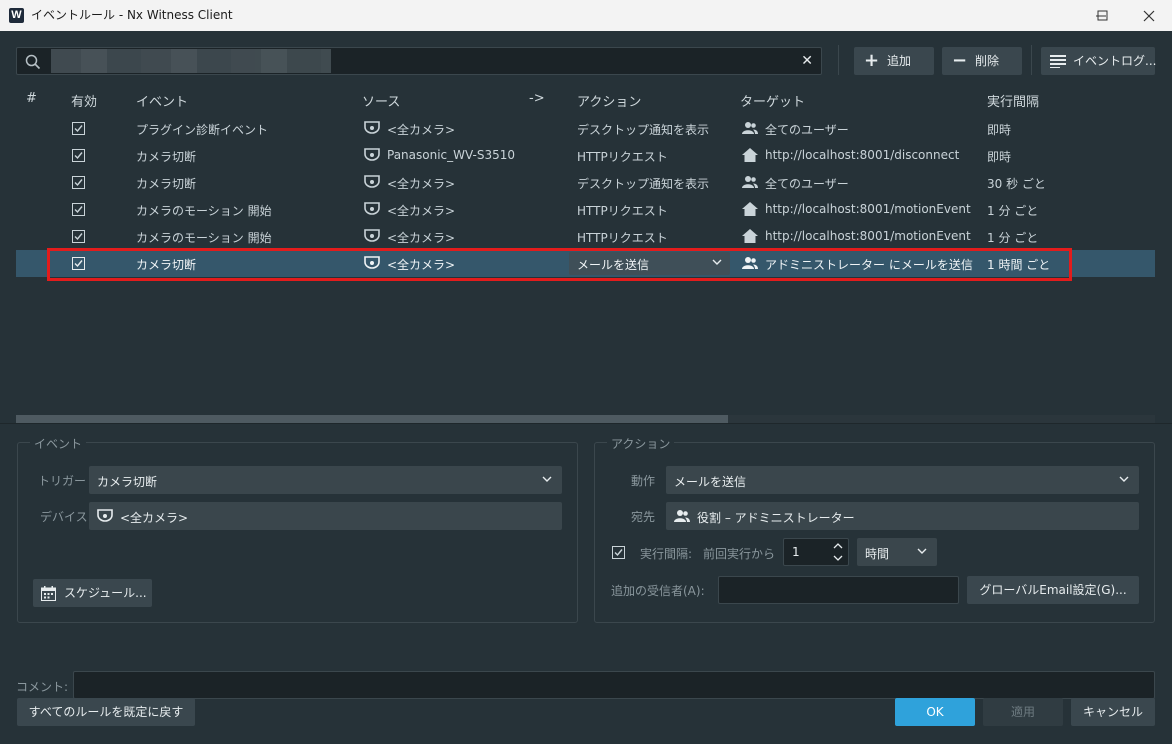 The width and height of the screenshot is (1172, 744). Describe the element at coordinates (1016, 184) in the screenshot. I see `interval-cell: 30 秒 ごと` at that location.